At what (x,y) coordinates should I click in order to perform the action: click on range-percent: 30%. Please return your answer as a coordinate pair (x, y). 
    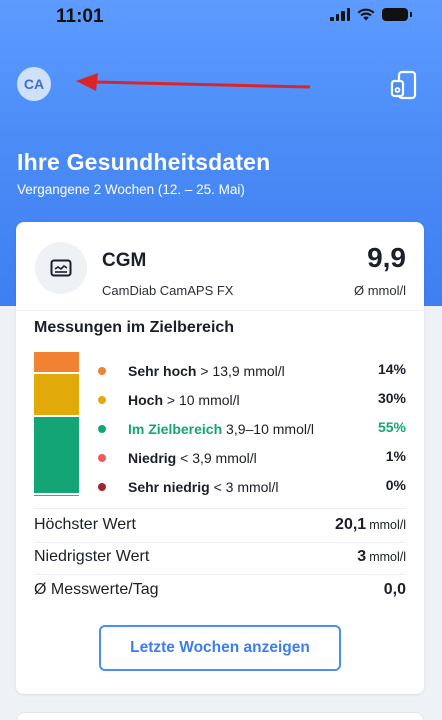
    Looking at the image, I should click on (391, 398).